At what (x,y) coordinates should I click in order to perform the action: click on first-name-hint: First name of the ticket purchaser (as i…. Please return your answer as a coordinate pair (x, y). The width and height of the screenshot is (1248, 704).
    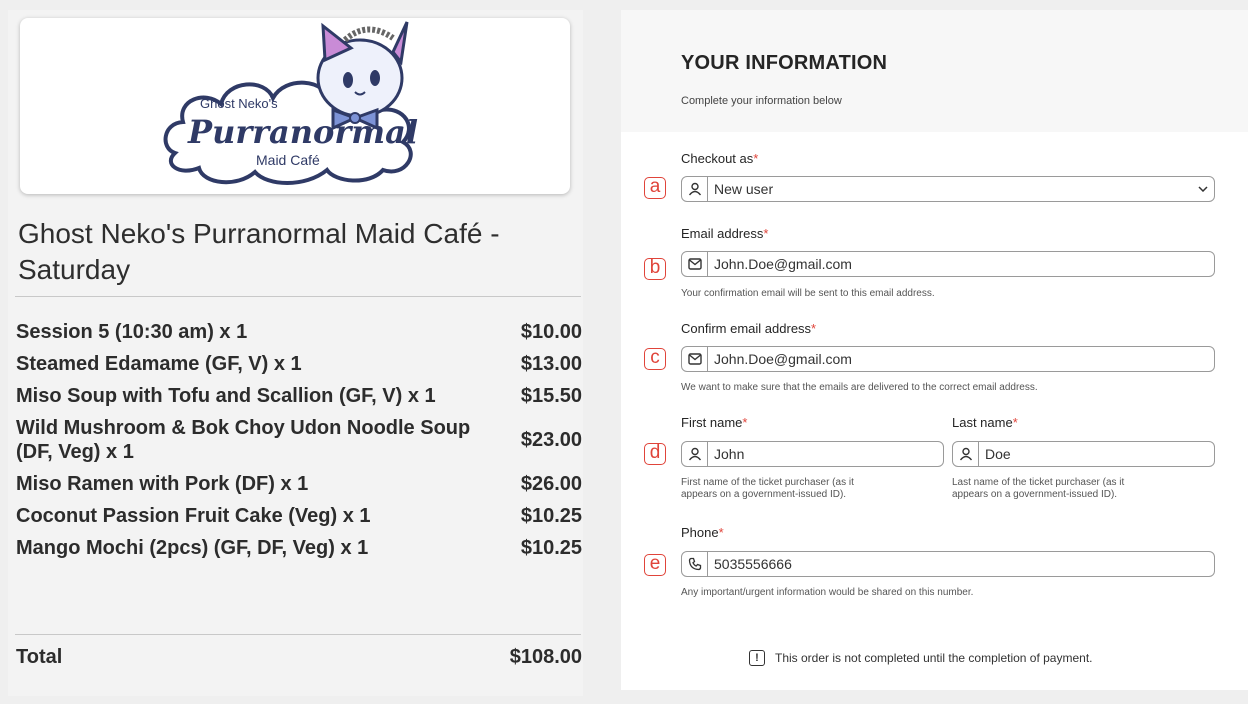
    Looking at the image, I should click on (767, 488).